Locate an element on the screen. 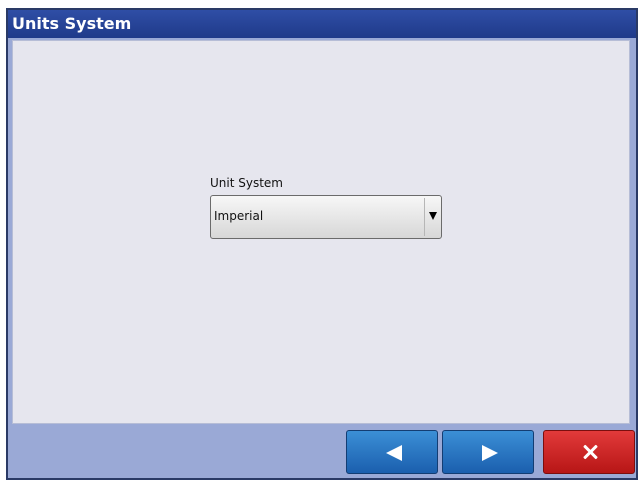 The image size is (642, 484). close-button is located at coordinates (589, 452).